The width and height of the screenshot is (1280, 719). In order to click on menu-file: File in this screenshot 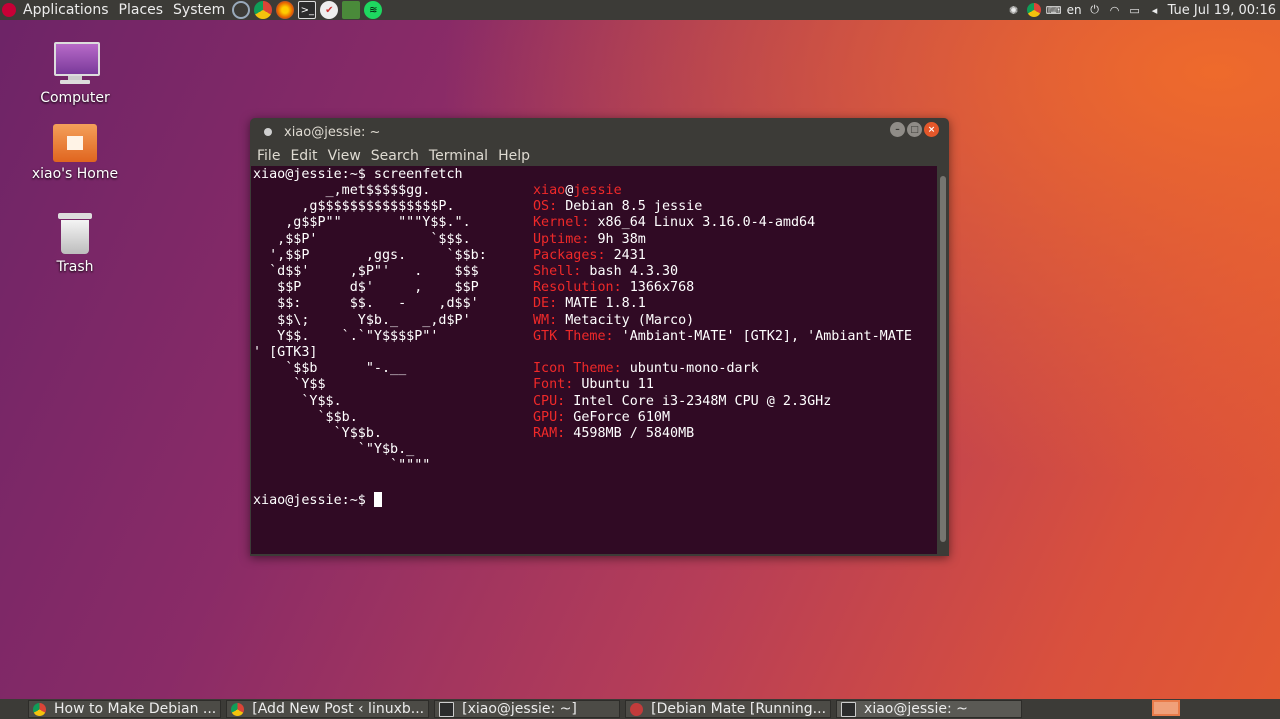, I will do `click(268, 156)`.